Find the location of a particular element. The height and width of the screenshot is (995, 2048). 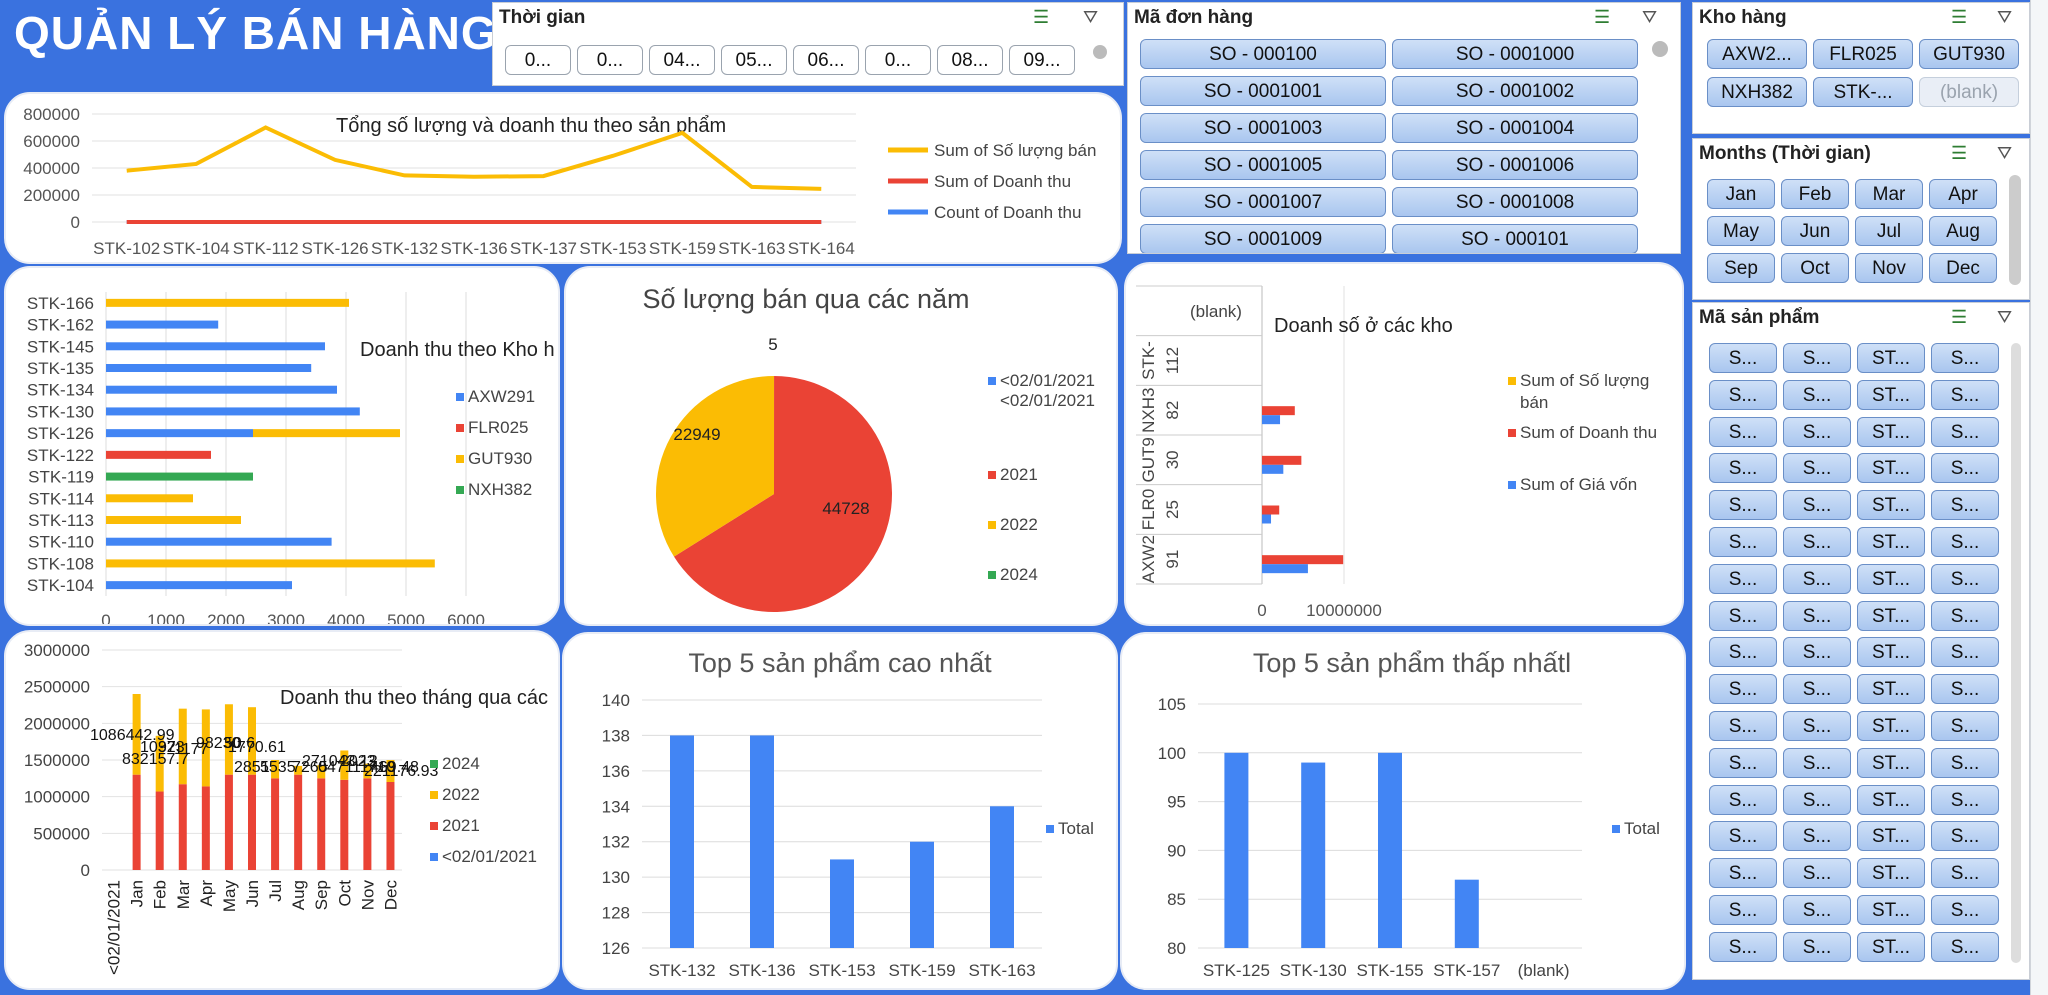

order-chip: SO - 0001004 is located at coordinates (1515, 128).